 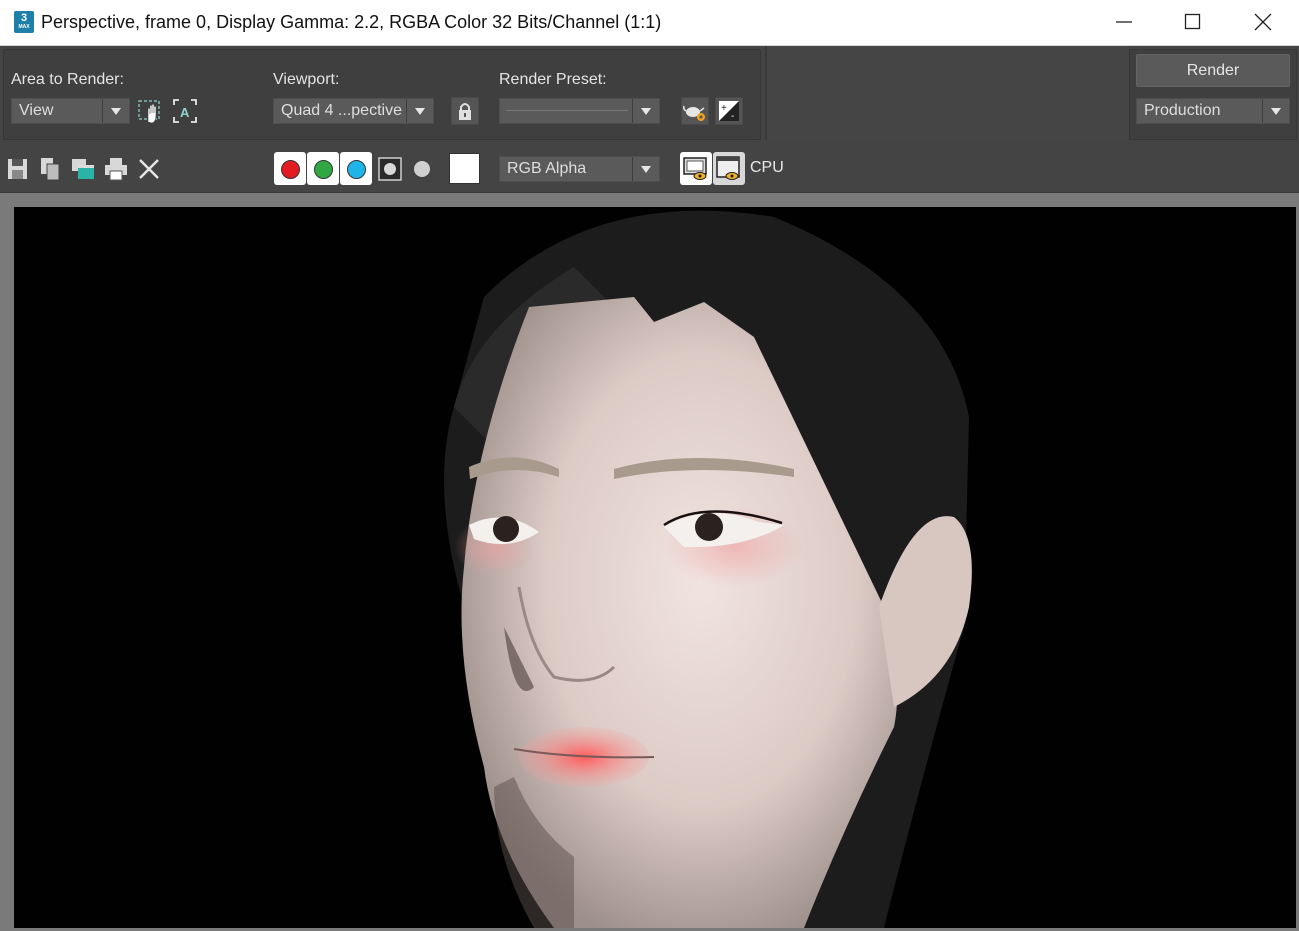 What do you see at coordinates (767, 167) in the screenshot?
I see `renderer-label: CPU` at bounding box center [767, 167].